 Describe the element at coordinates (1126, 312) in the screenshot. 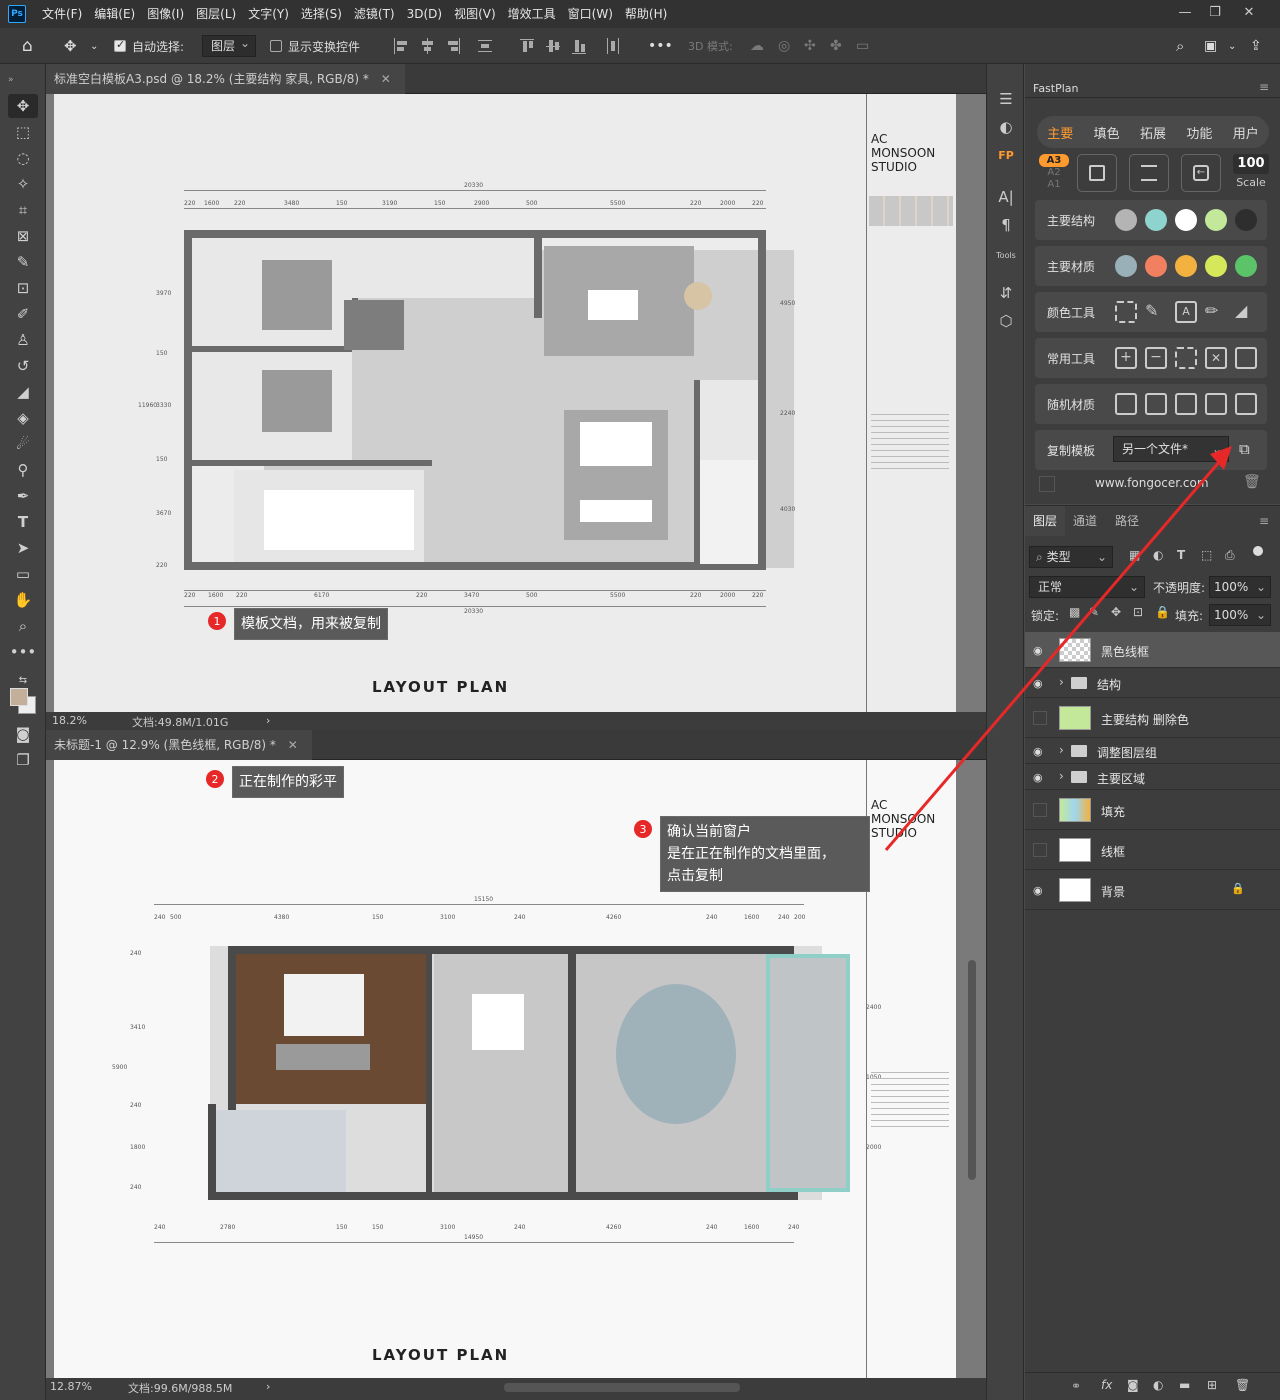

I see `select-fill-icon` at that location.